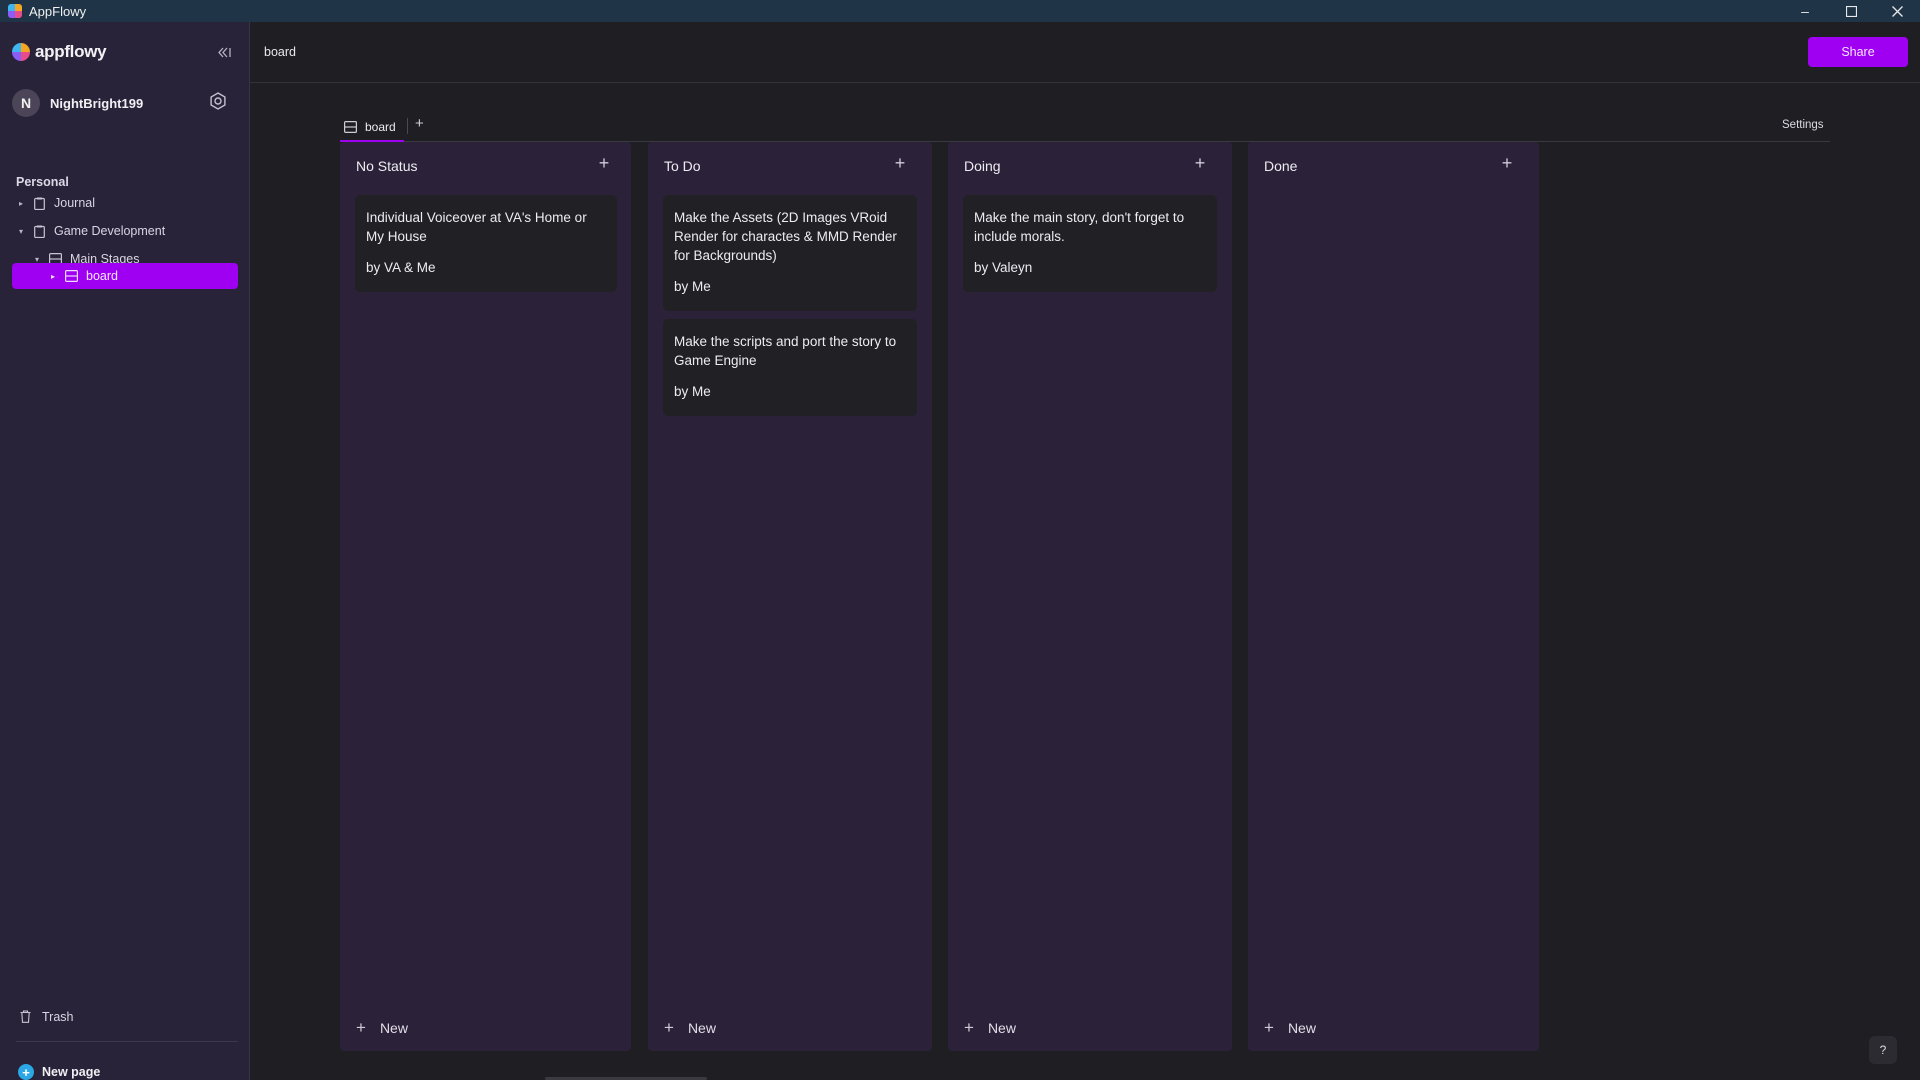 The width and height of the screenshot is (1920, 1080). Describe the element at coordinates (110, 231) in the screenshot. I see `sidebar-item-label: Game Development` at that location.